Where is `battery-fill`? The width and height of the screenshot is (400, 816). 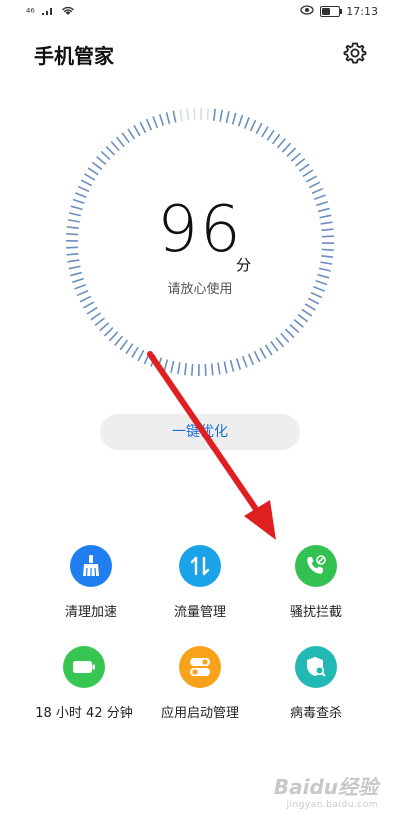
battery-fill is located at coordinates (326, 11).